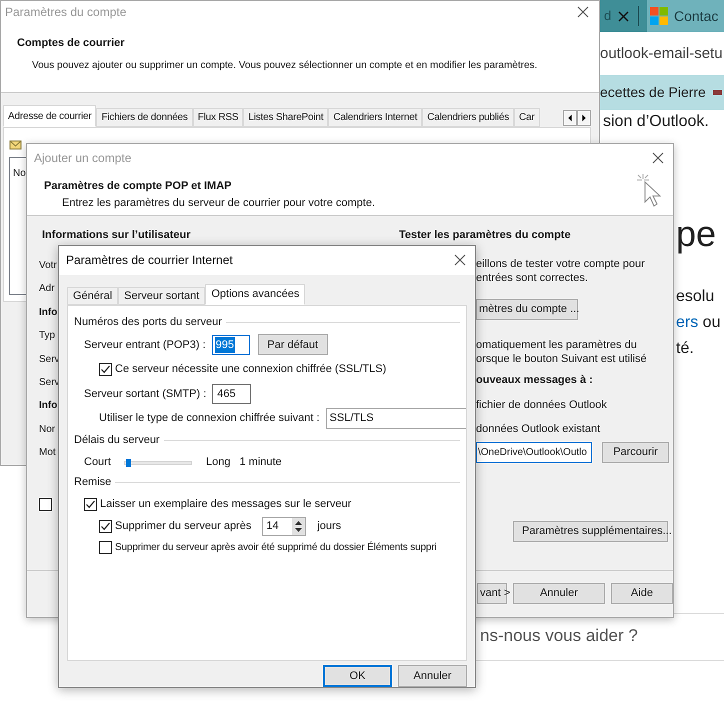  What do you see at coordinates (255, 294) in the screenshot?
I see `tab: Options avancées` at bounding box center [255, 294].